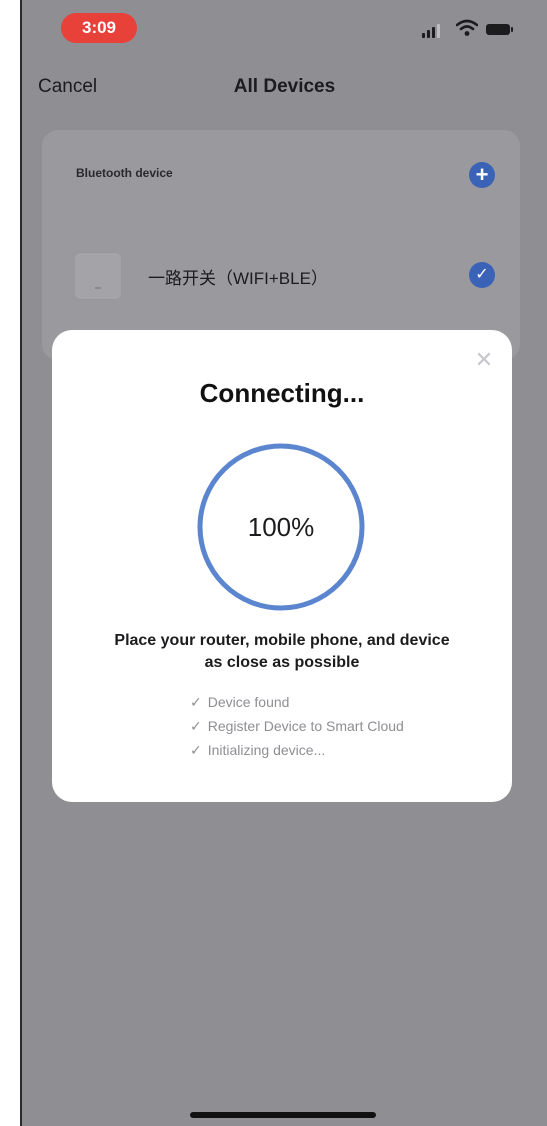 Image resolution: width=547 pixels, height=1126 pixels. Describe the element at coordinates (482, 275) in the screenshot. I see `checkmark-circle-icon: ✓` at that location.